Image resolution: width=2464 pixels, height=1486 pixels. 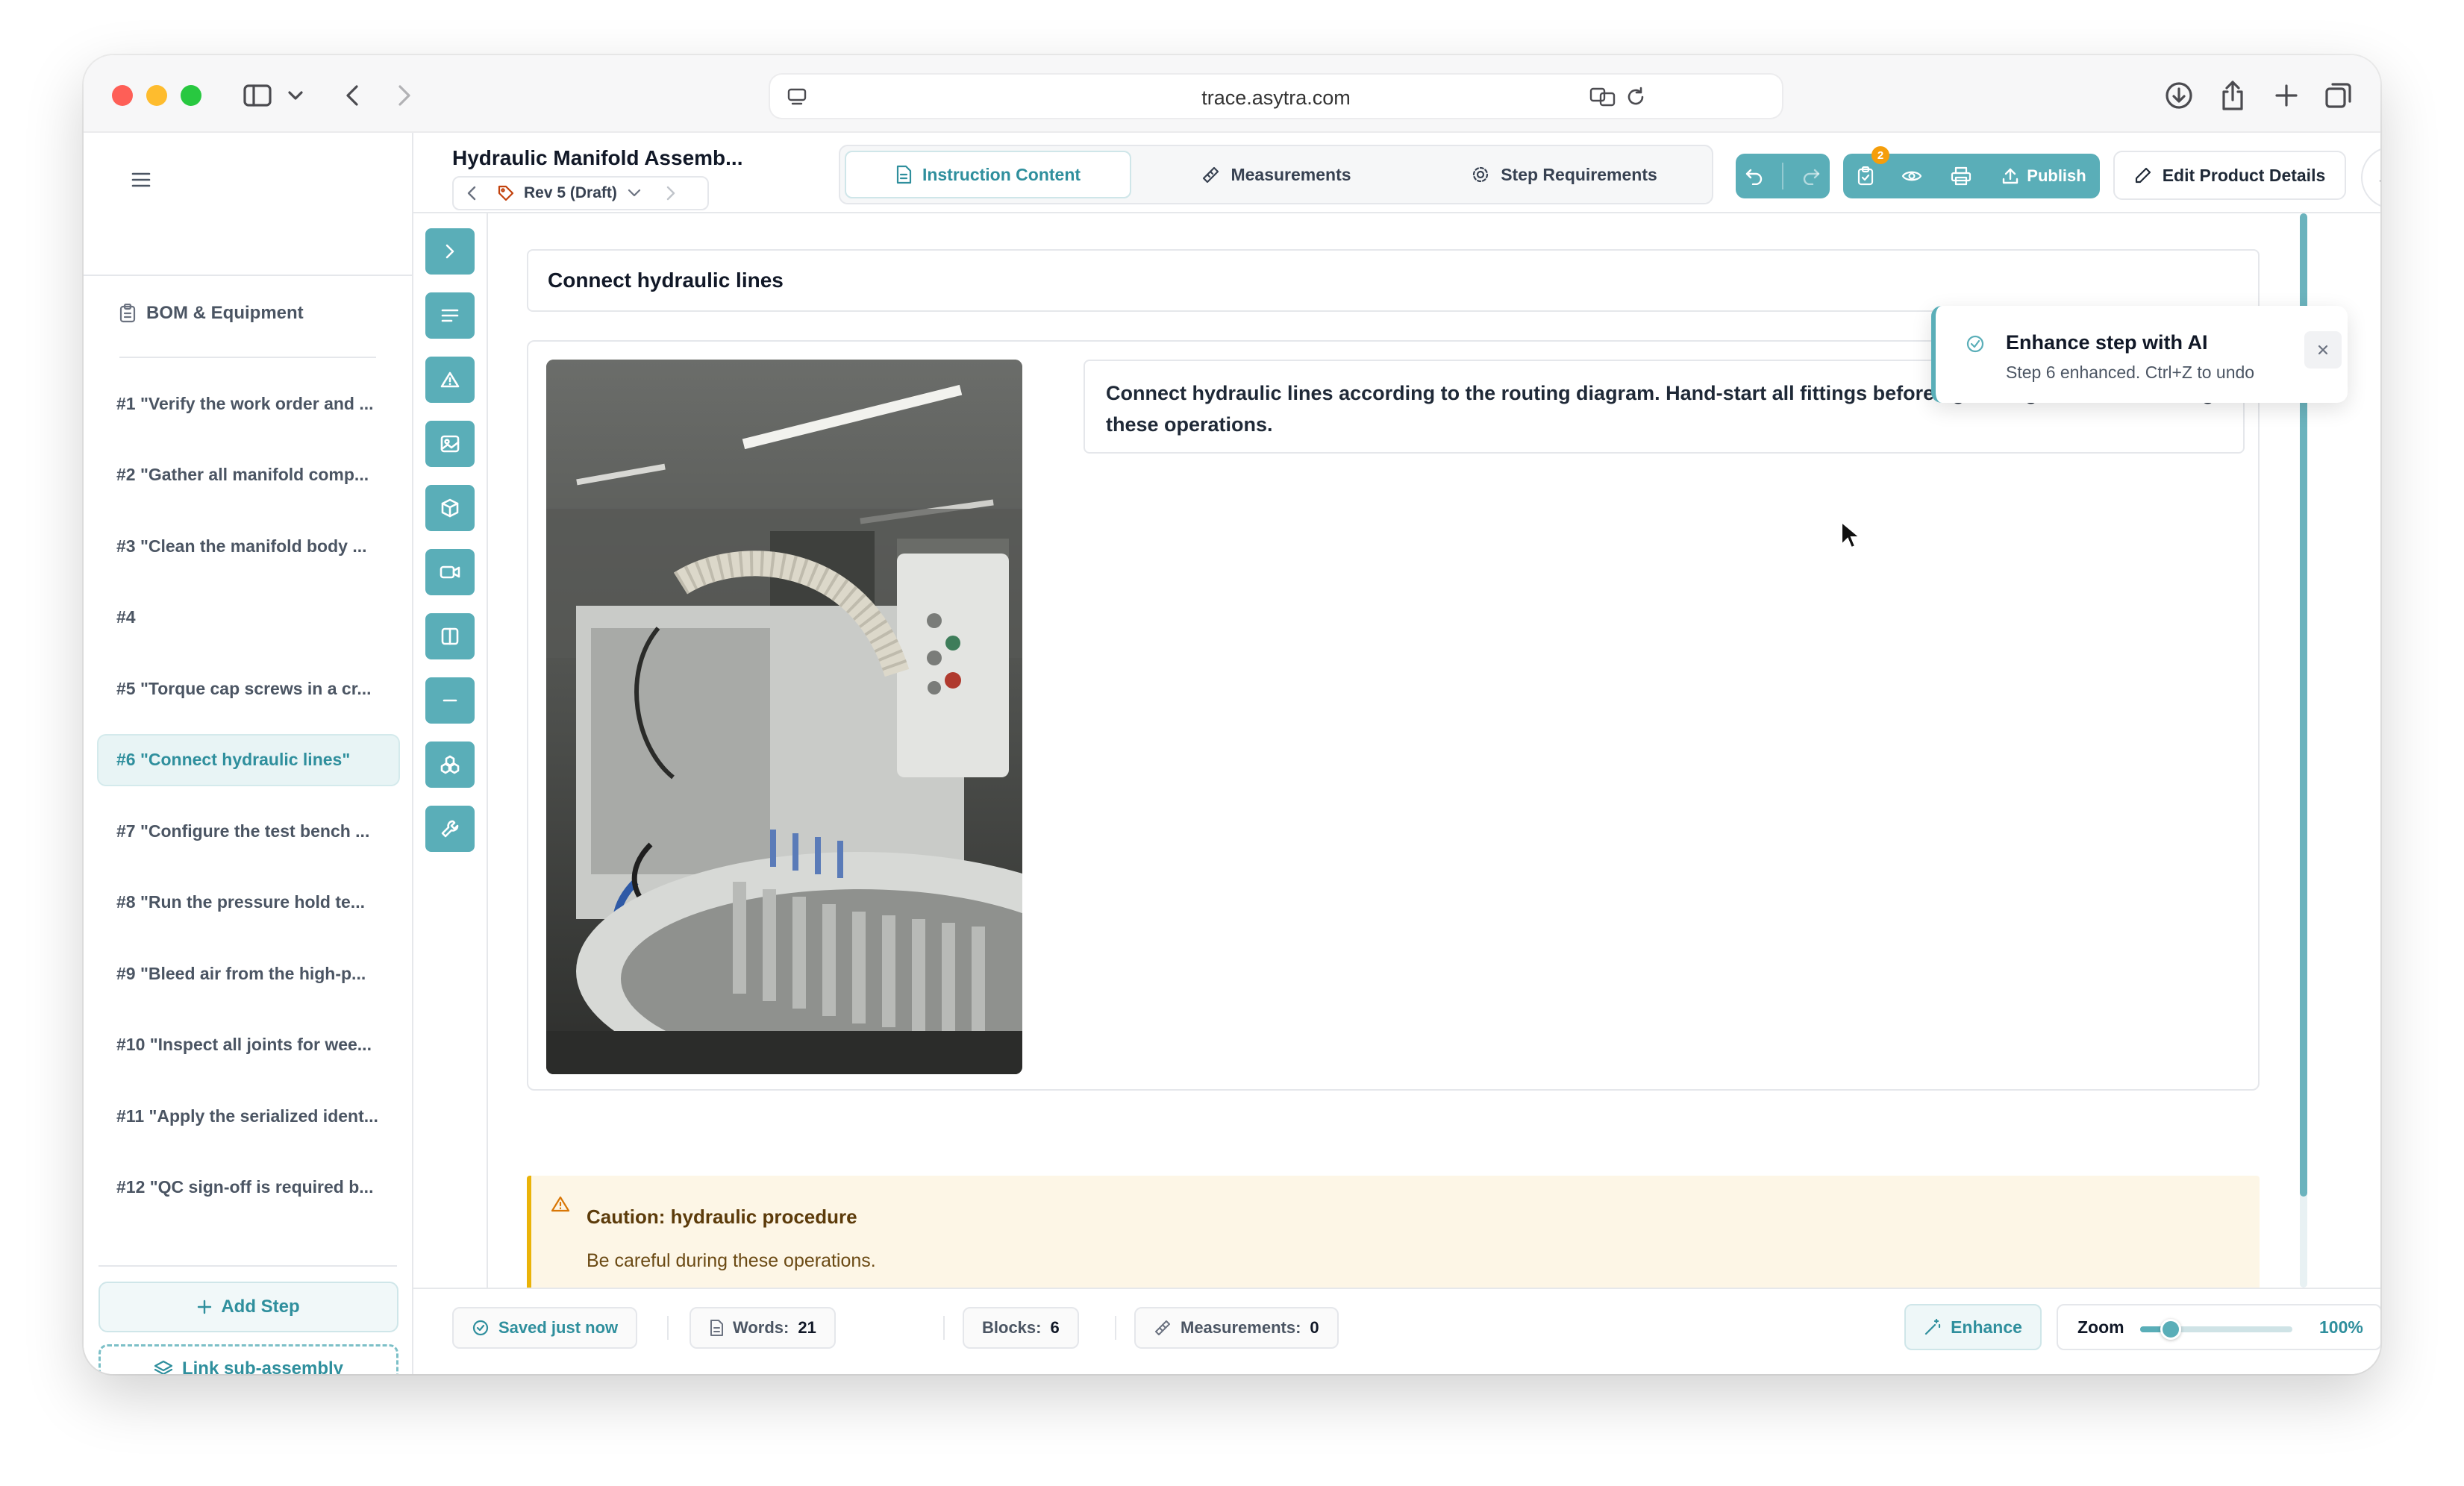 I want to click on gear-icon, so click(x=1480, y=174).